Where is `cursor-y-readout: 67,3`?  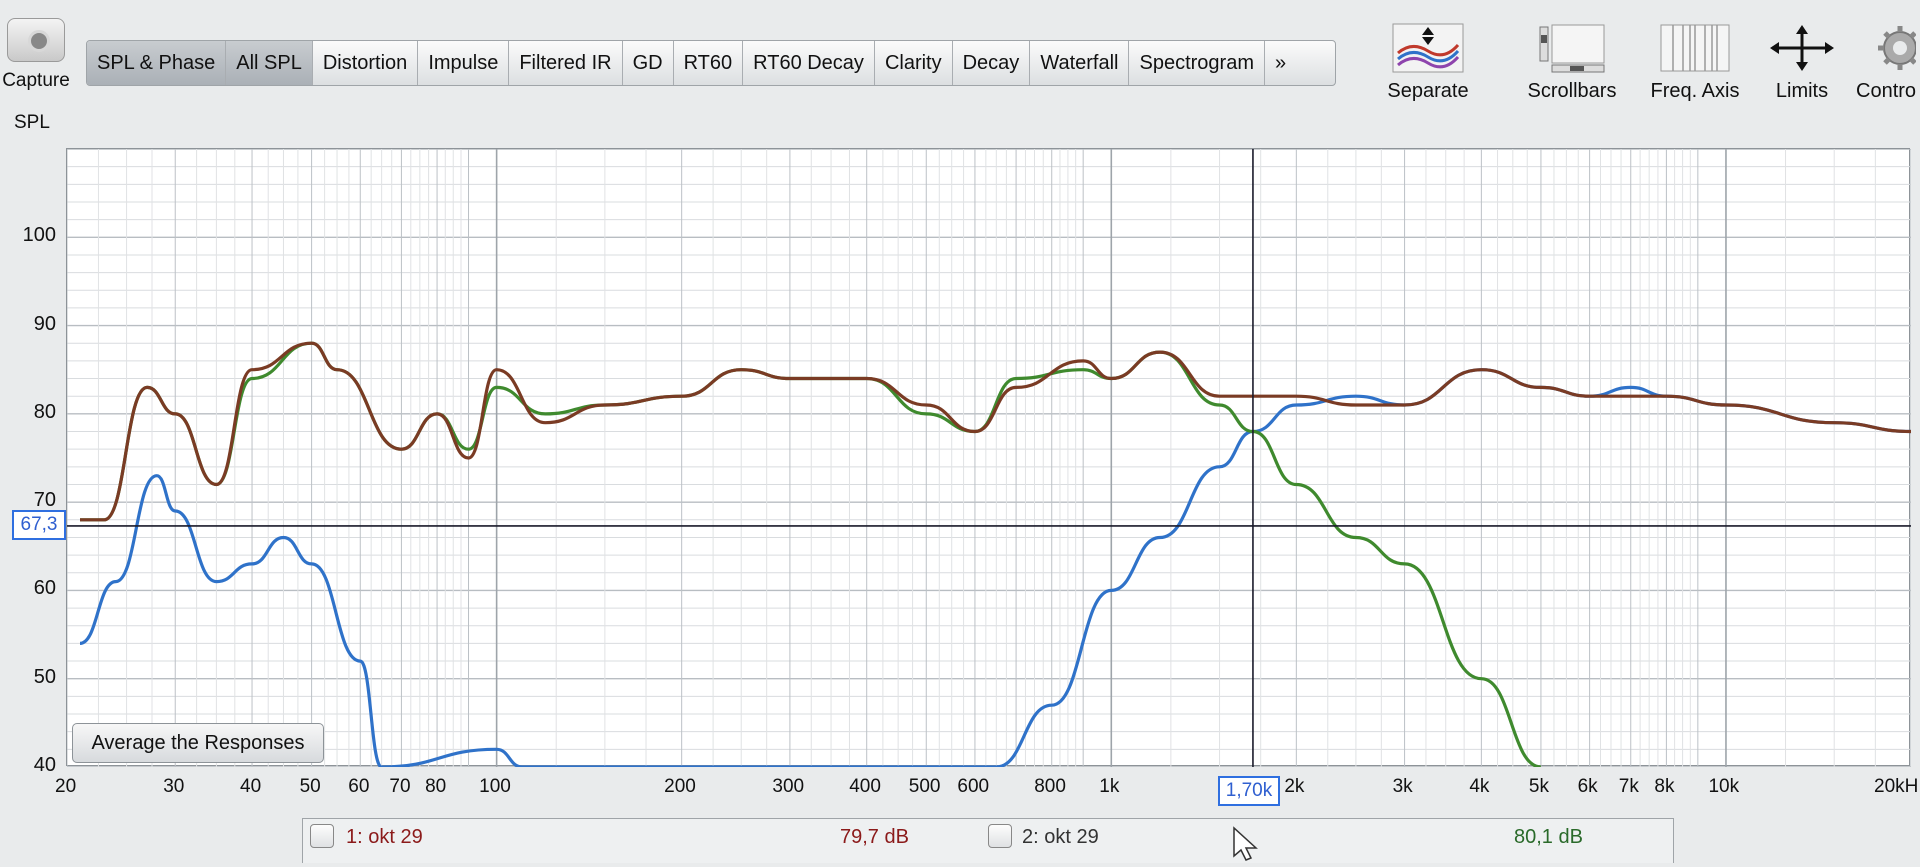 cursor-y-readout: 67,3 is located at coordinates (39, 525).